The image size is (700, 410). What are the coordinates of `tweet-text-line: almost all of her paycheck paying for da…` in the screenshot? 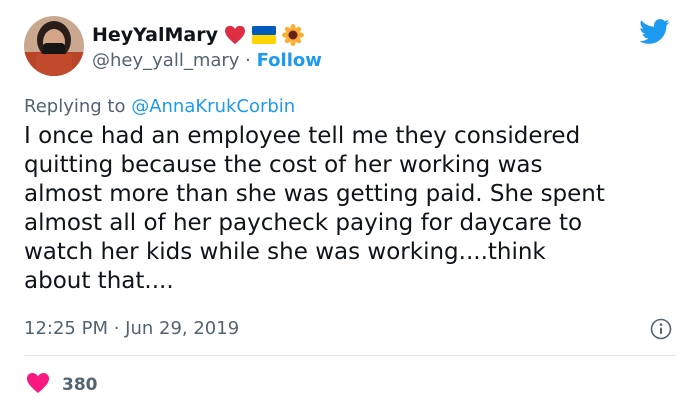 It's located at (303, 223).